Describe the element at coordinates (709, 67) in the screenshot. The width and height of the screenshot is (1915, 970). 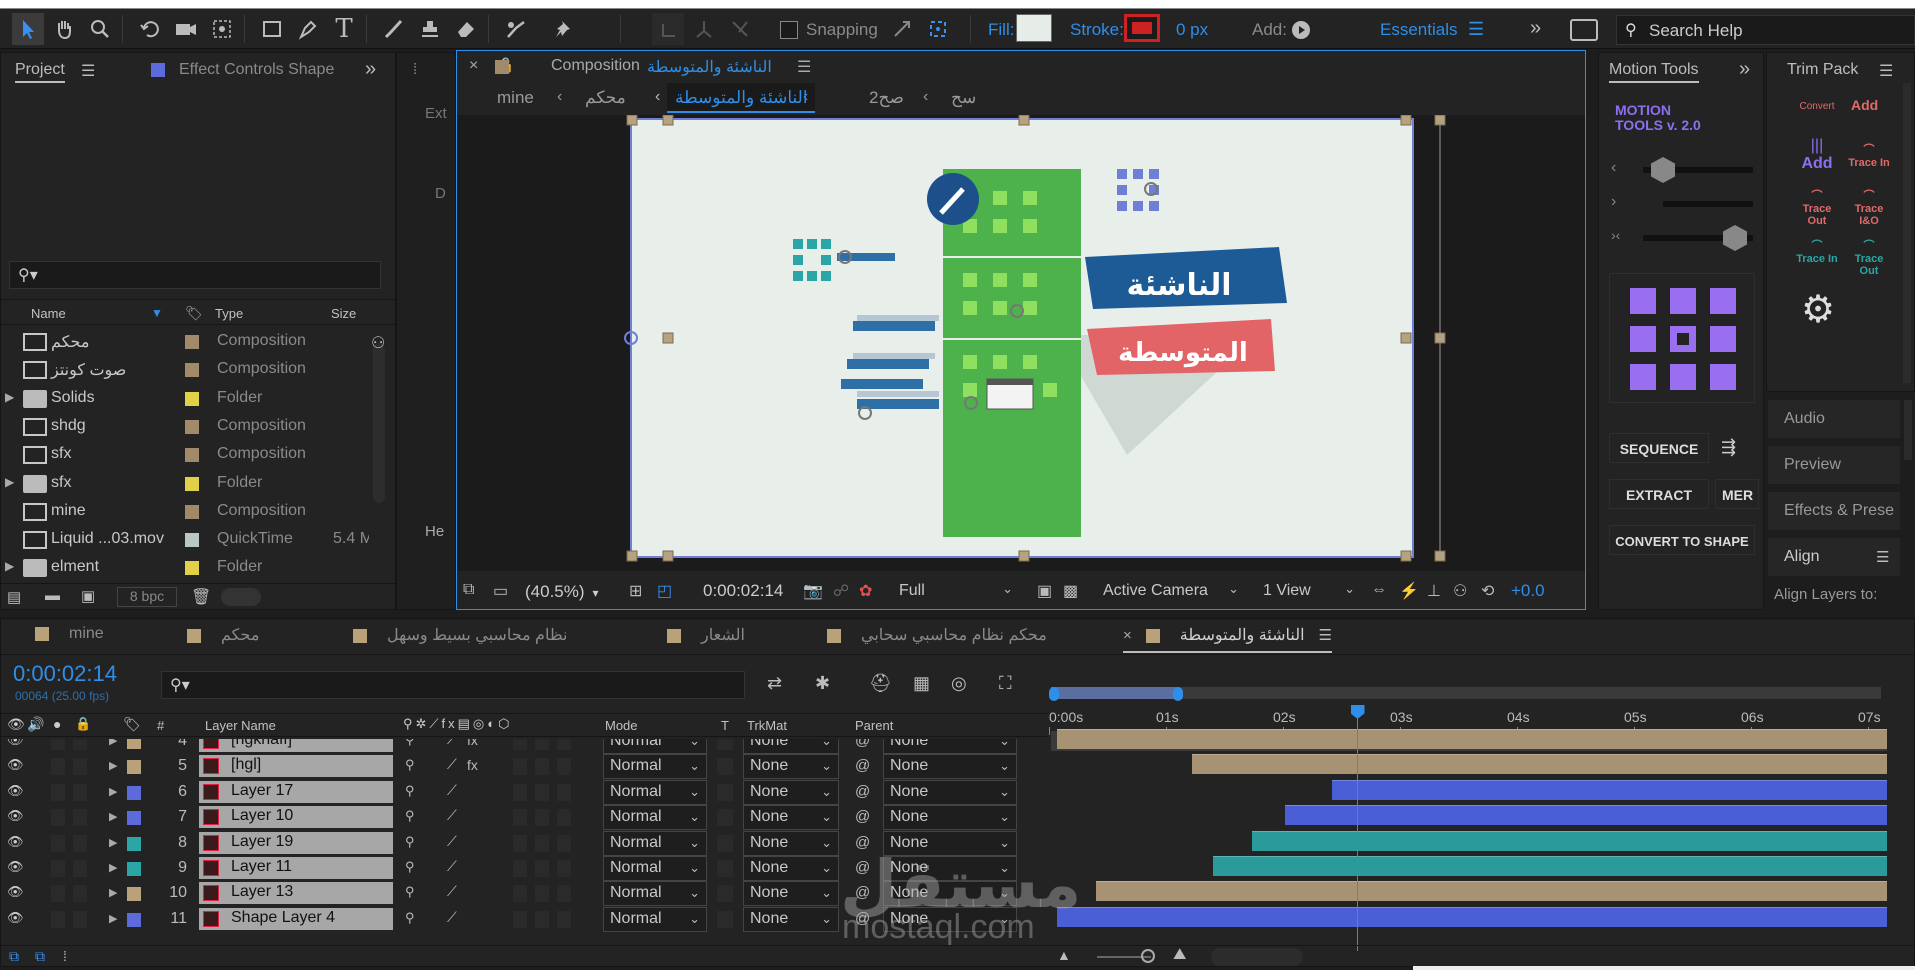
I see `comp-tab-name: الناشئة والمتوسطة` at that location.